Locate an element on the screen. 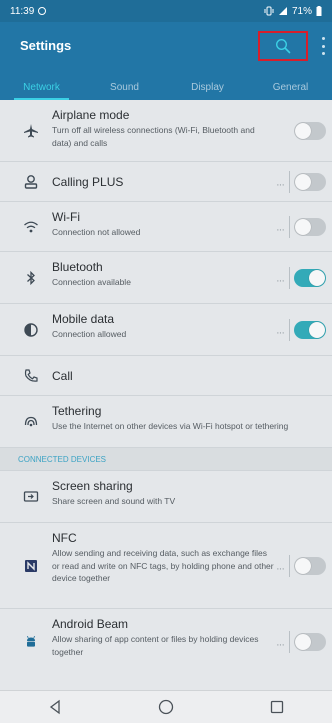  calling-plus-toggle is located at coordinates (310, 181).